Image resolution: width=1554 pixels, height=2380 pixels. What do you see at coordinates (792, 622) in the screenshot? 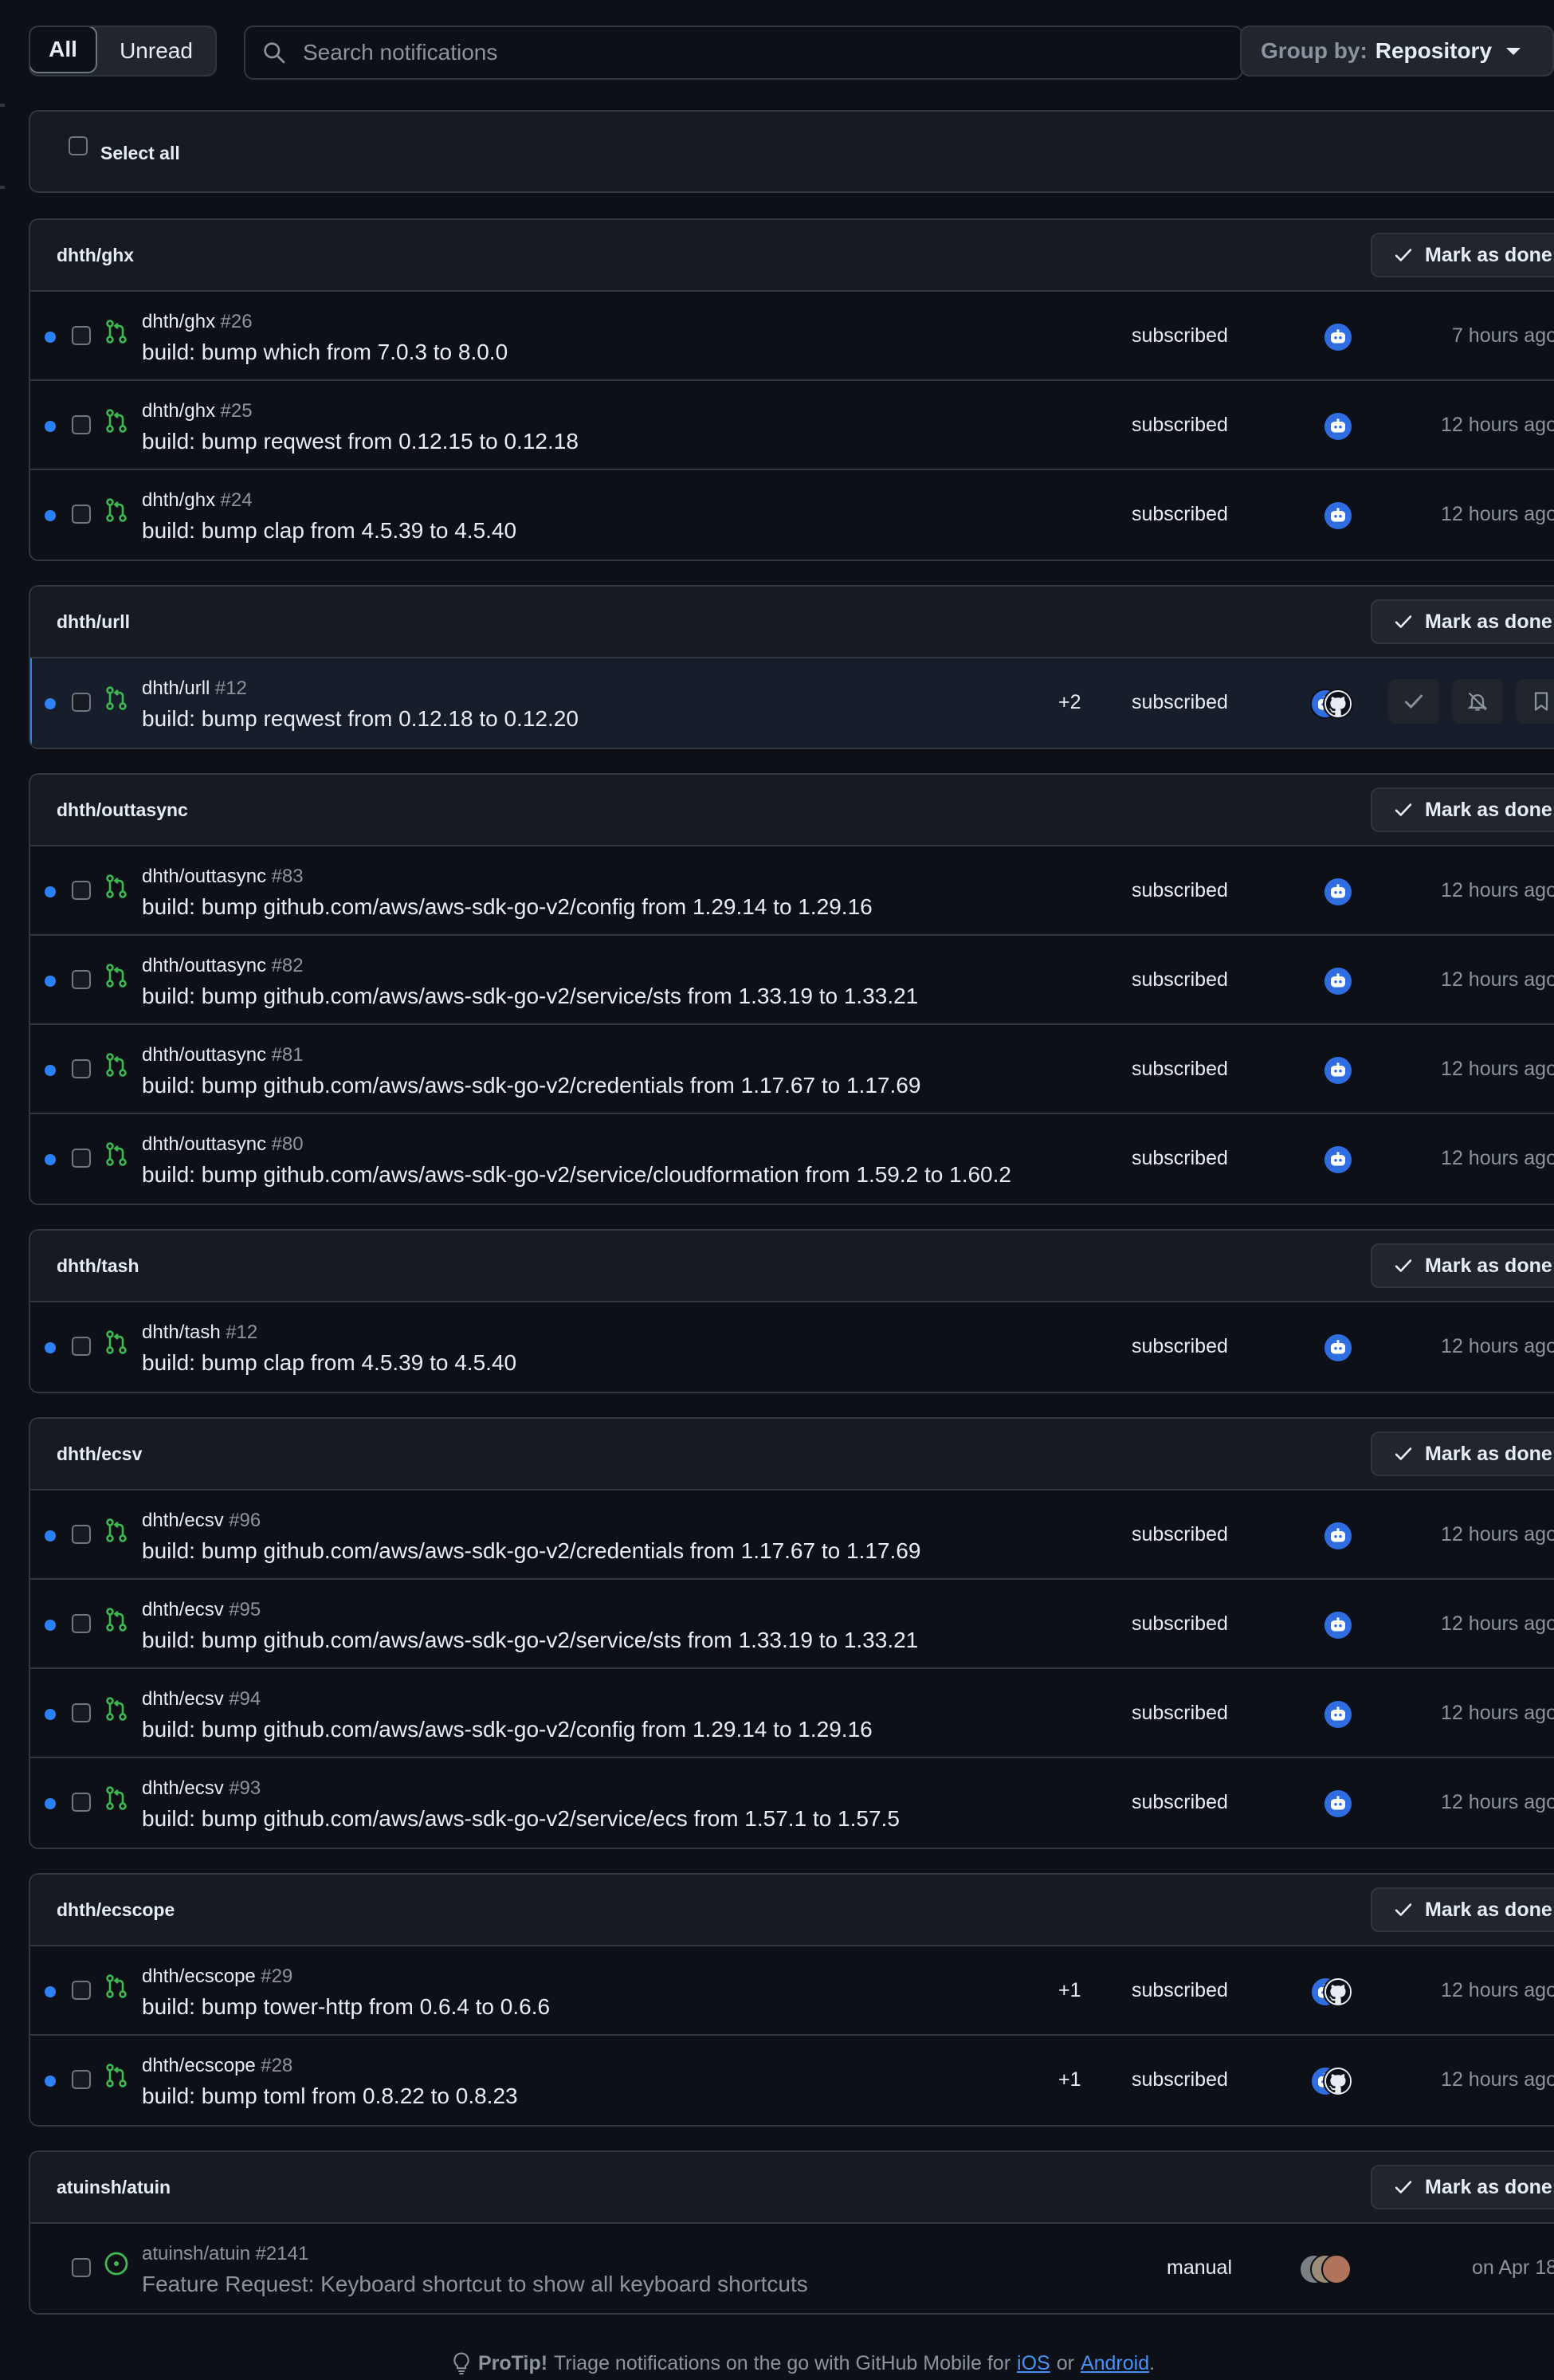
I see `repo-group-header: dhth/urll Mark as done` at bounding box center [792, 622].